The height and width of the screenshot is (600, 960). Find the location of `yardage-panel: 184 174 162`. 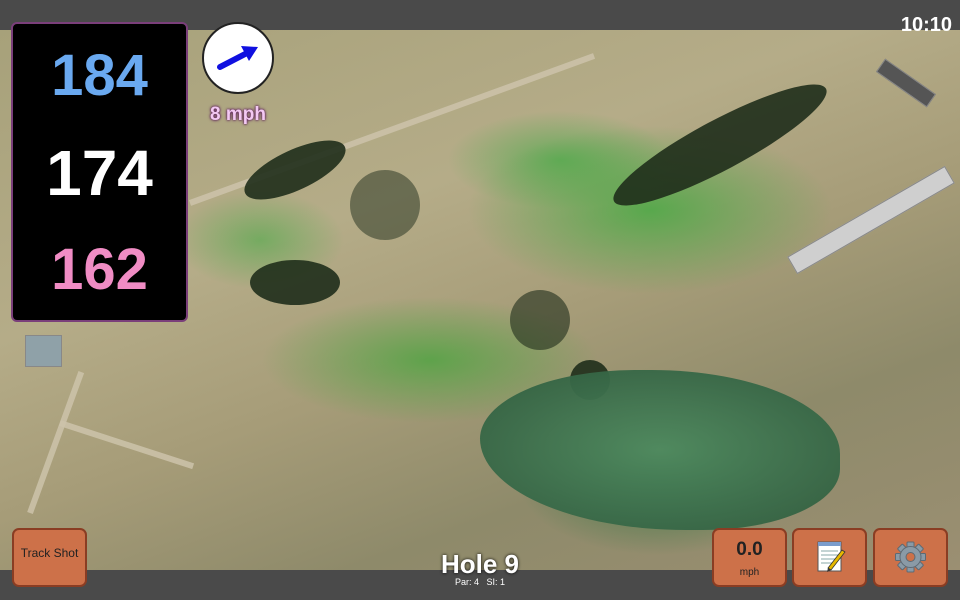

yardage-panel: 184 174 162 is located at coordinates (99, 172).